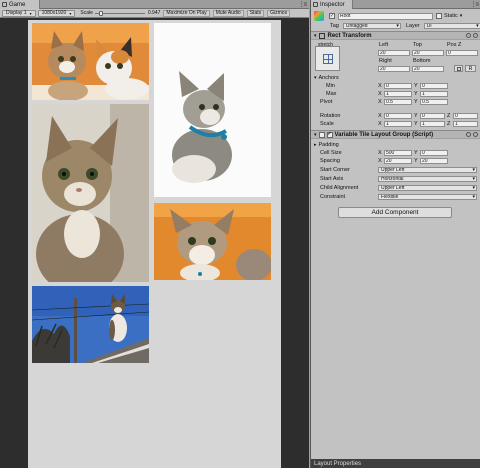  What do you see at coordinates (332, 16) in the screenshot?
I see `active-checkbox: ✓` at bounding box center [332, 16].